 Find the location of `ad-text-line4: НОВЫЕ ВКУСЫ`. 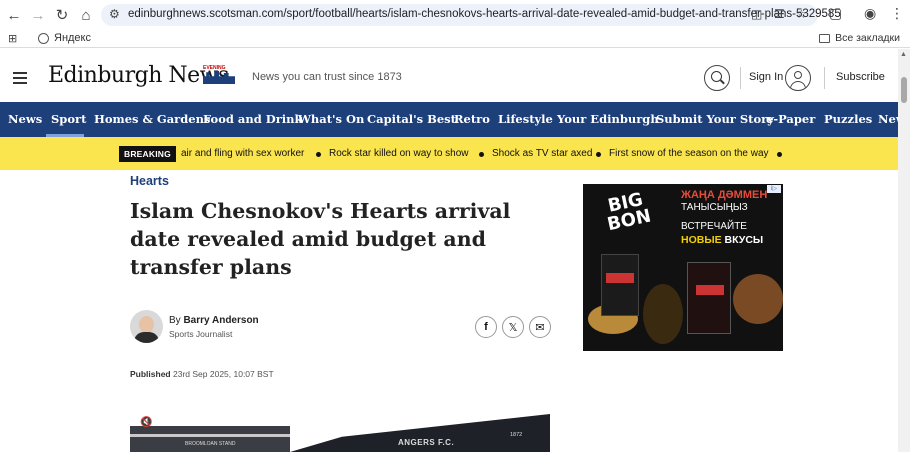

ad-text-line4: НОВЫЕ ВКУСЫ is located at coordinates (722, 240).